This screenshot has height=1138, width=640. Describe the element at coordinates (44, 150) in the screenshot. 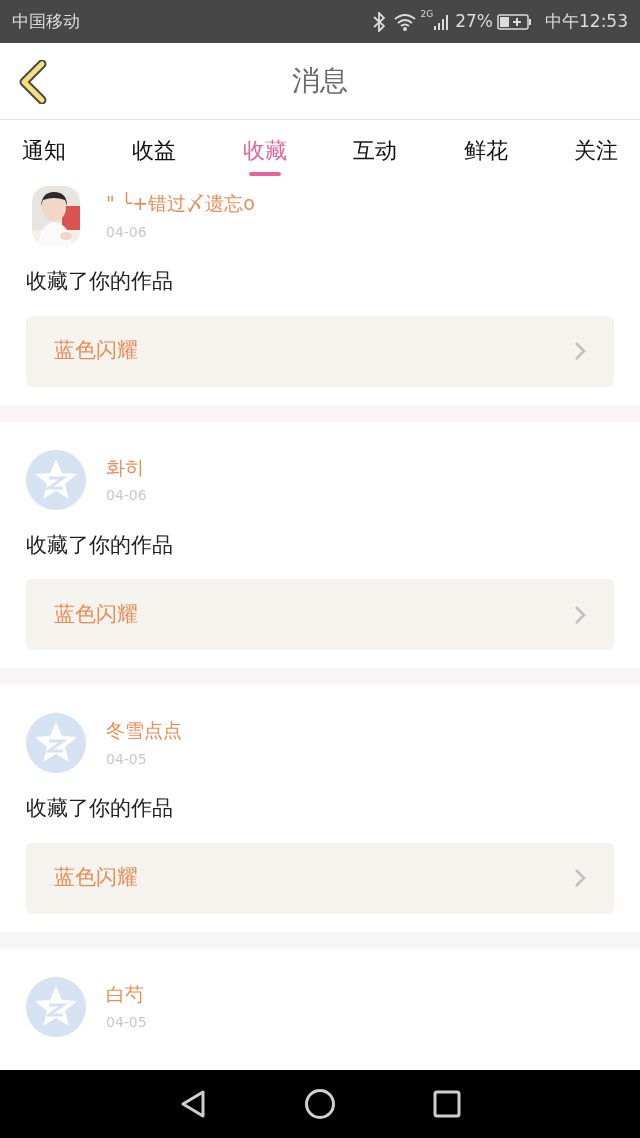

I see `tab: 通知` at that location.